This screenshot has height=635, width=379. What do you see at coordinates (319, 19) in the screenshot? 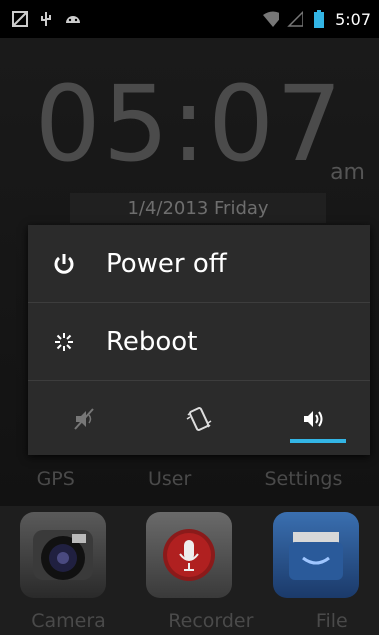
I see `battery-icon` at bounding box center [319, 19].